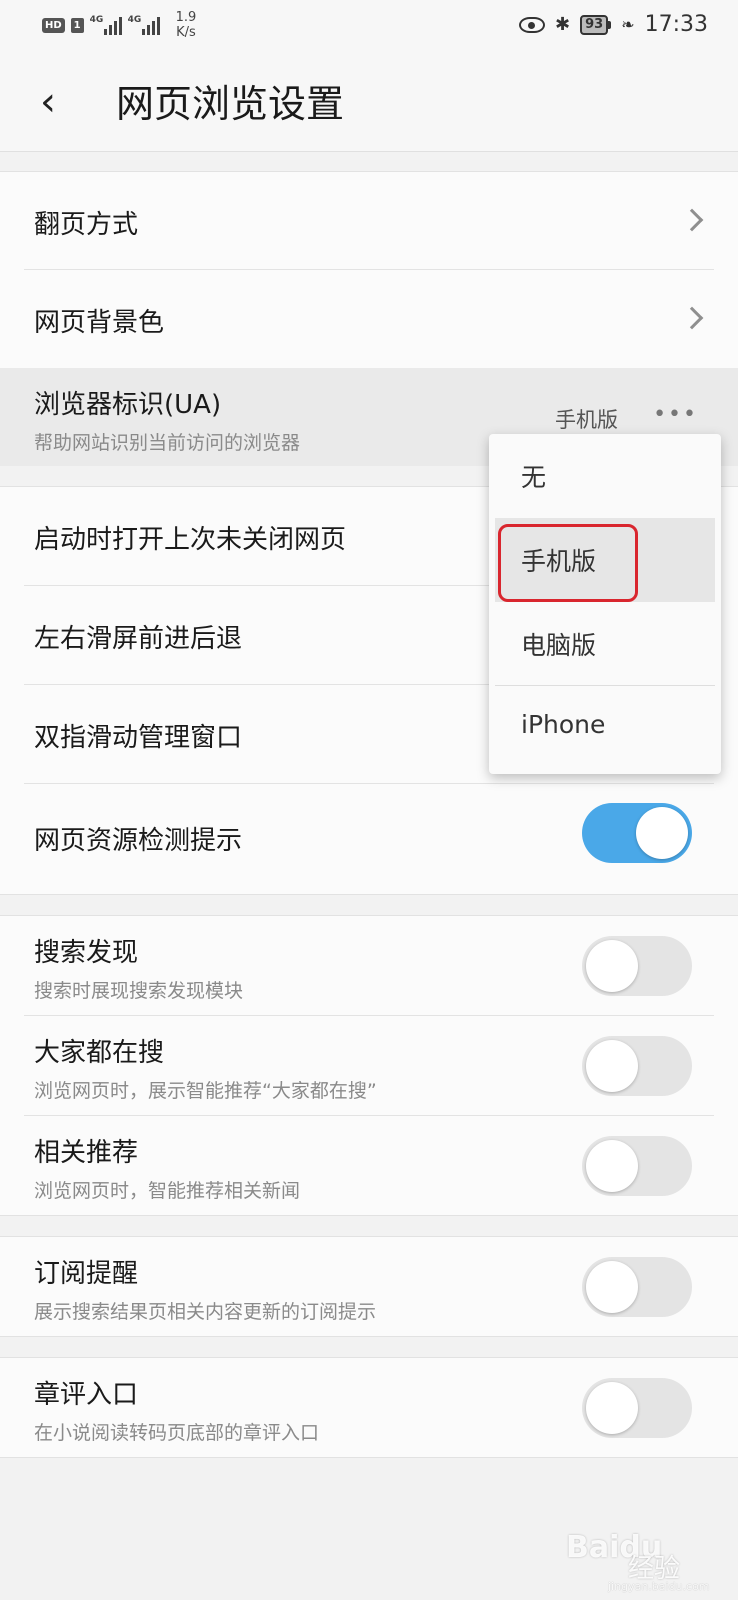 Image resolution: width=738 pixels, height=1600 pixels. I want to click on sim-badge: 1, so click(77, 25).